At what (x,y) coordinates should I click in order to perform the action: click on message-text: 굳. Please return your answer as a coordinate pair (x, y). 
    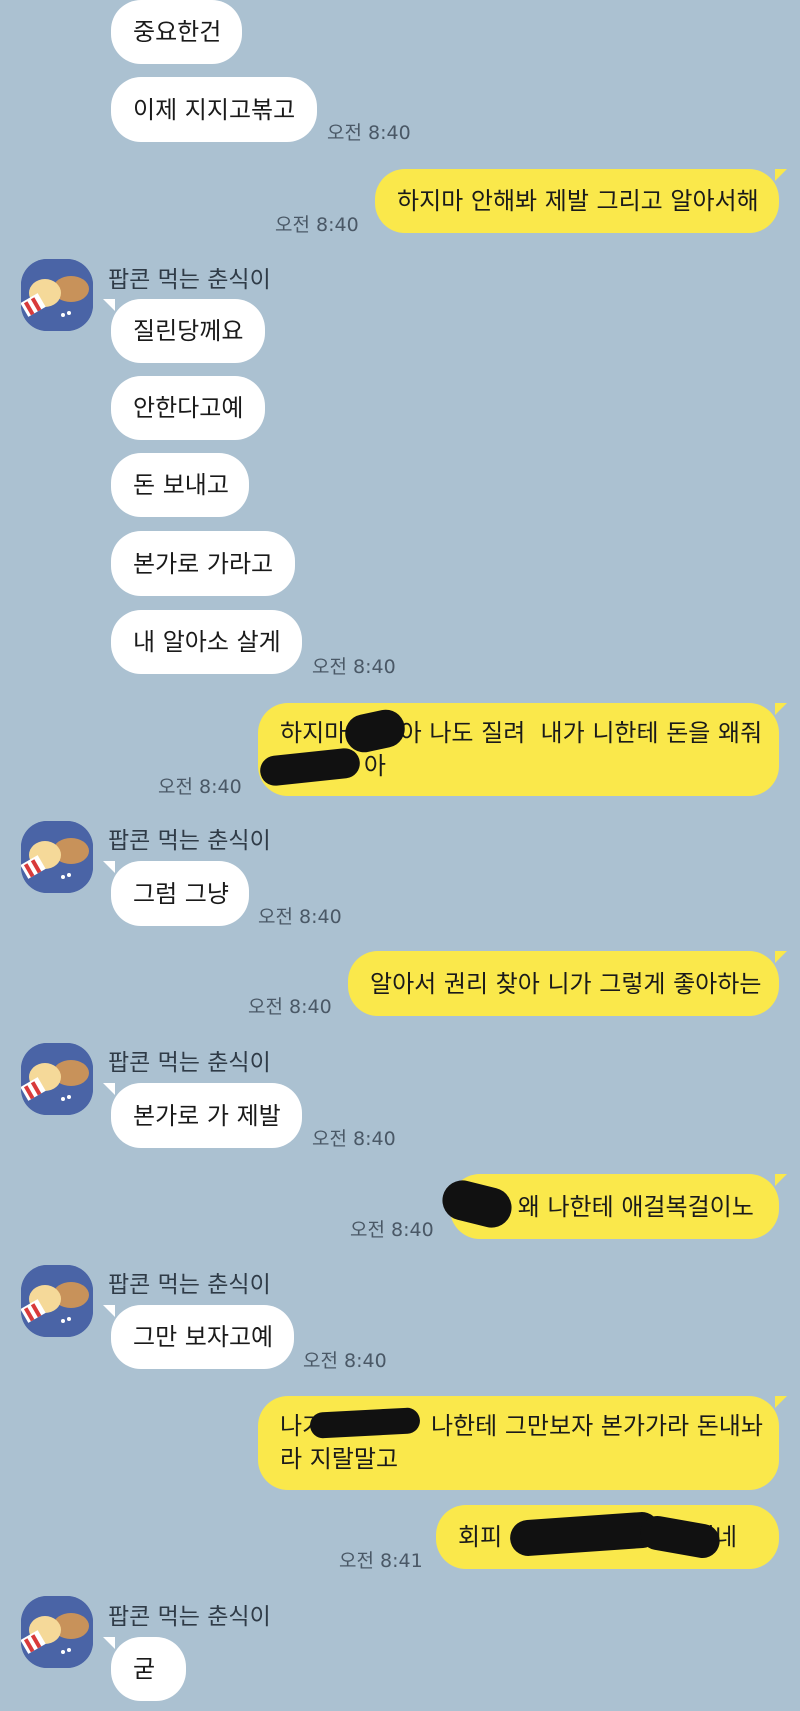
    Looking at the image, I should click on (144, 1669).